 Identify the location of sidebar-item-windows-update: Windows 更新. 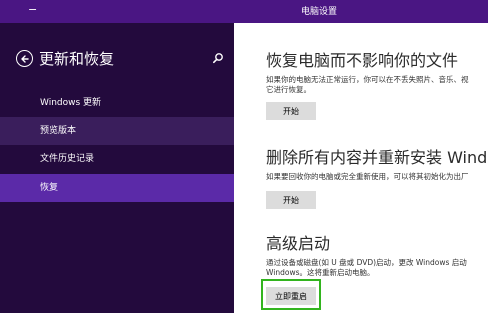
(117, 103).